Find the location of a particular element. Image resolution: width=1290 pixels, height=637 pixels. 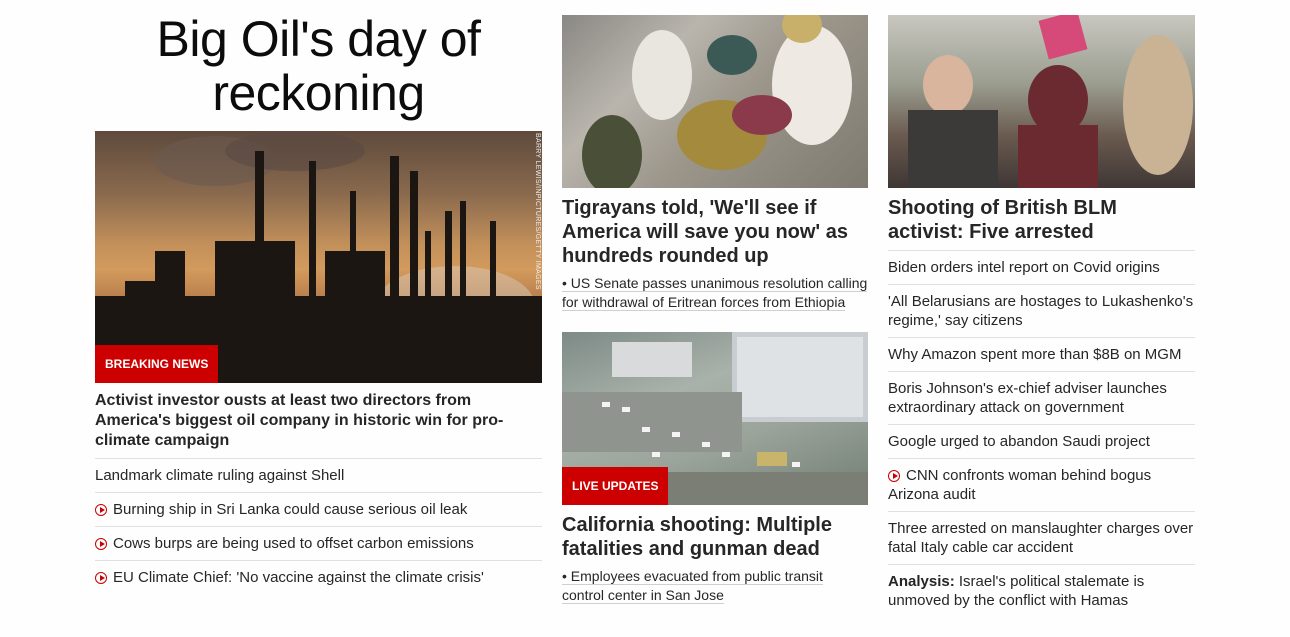

california-shooting-image: LIVE UPDATES is located at coordinates (715, 418).